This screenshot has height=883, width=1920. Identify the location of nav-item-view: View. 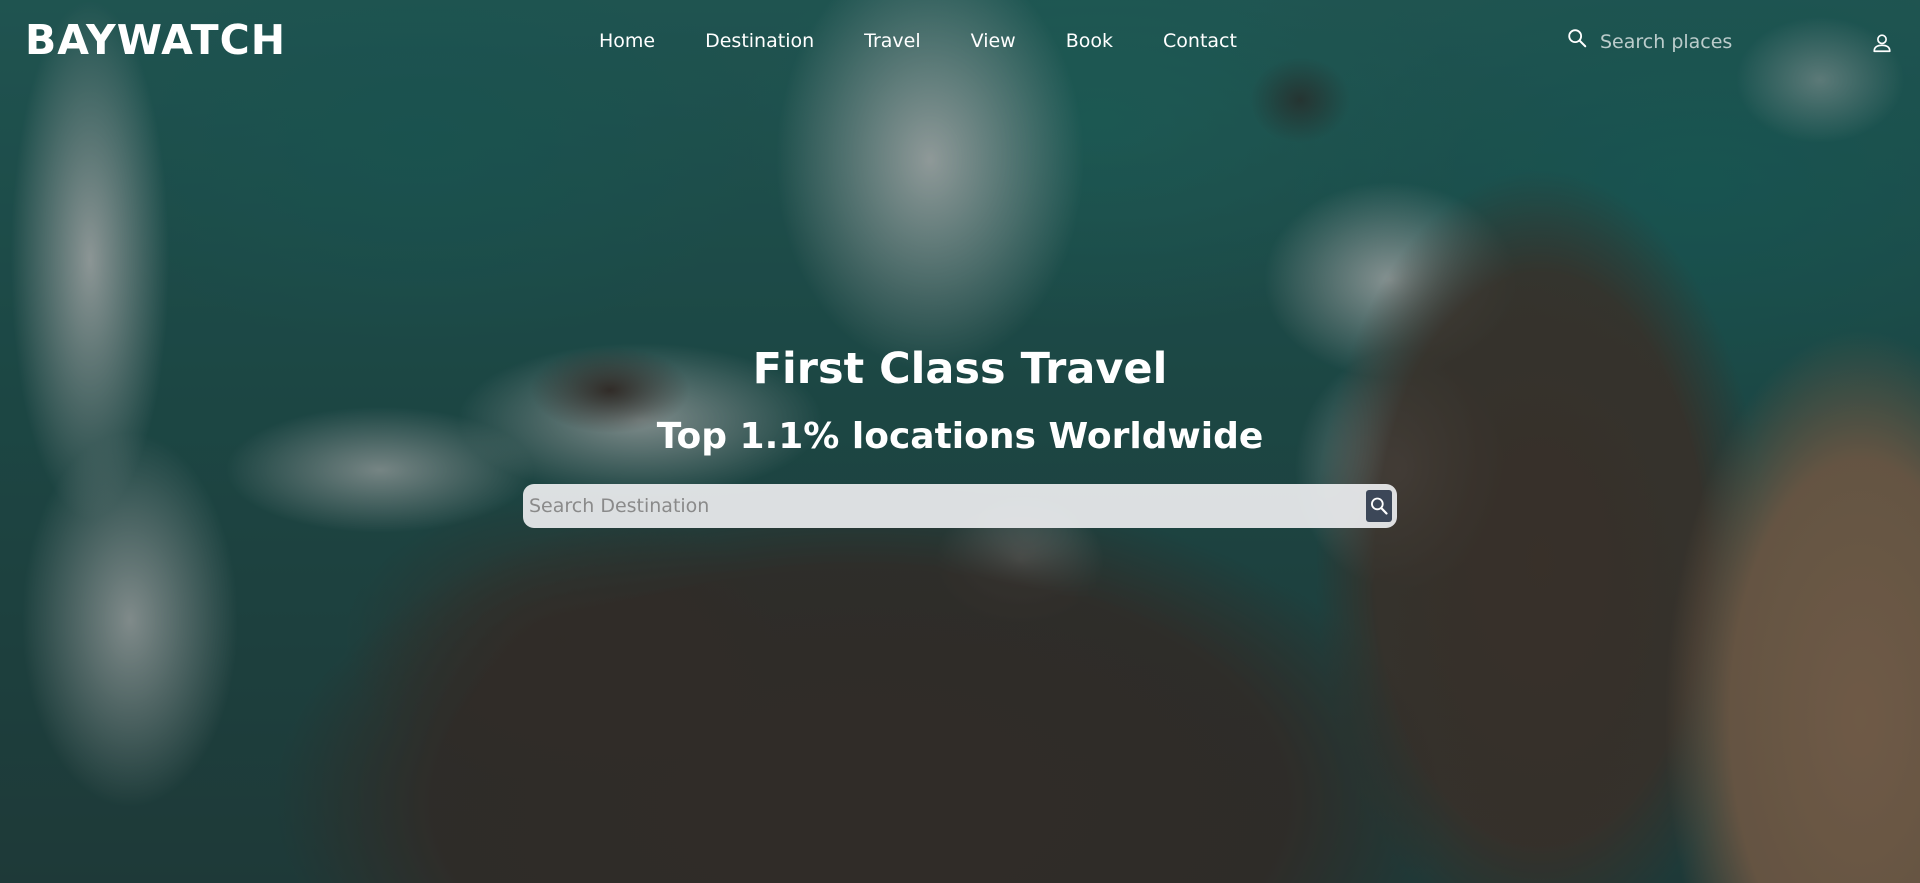
(993, 41).